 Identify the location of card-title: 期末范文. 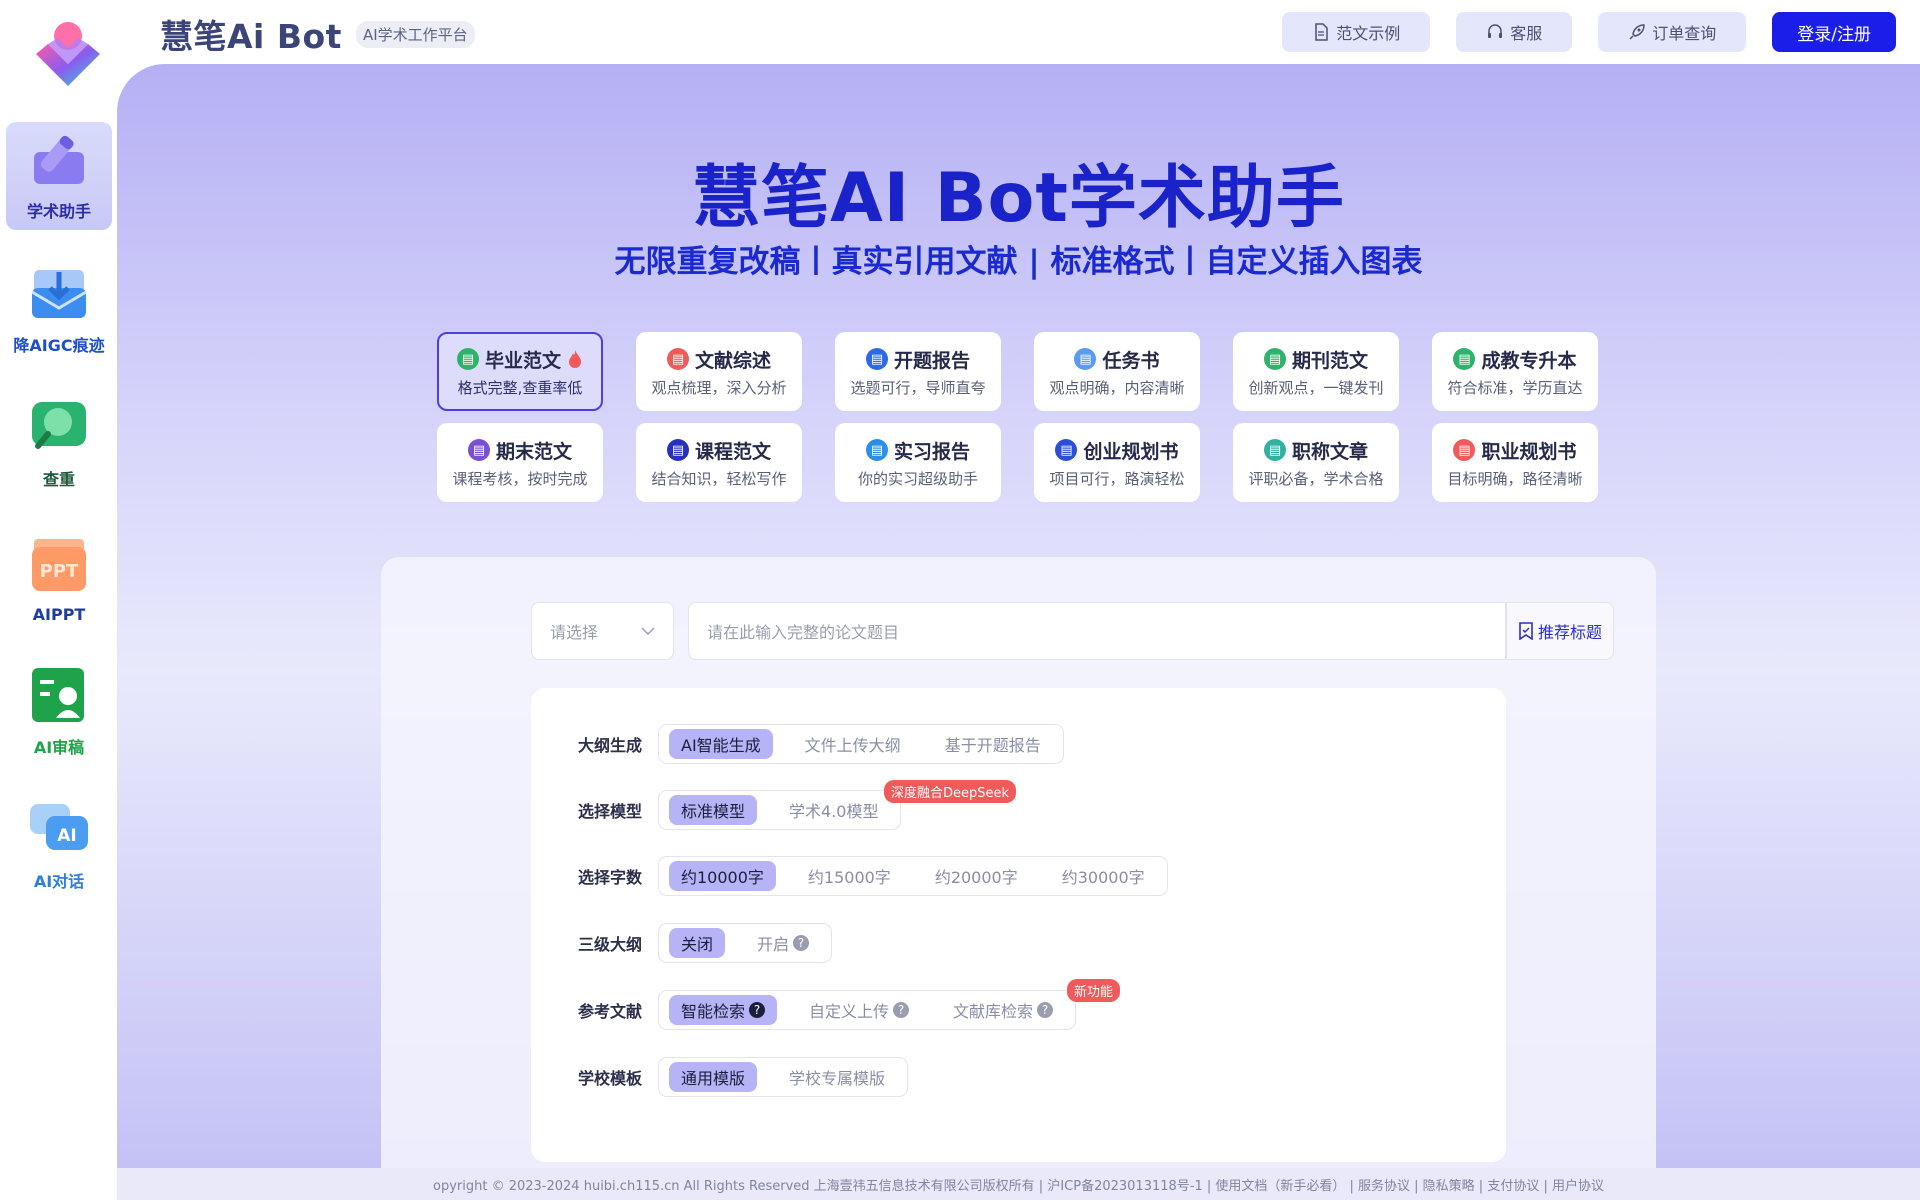
(533, 451).